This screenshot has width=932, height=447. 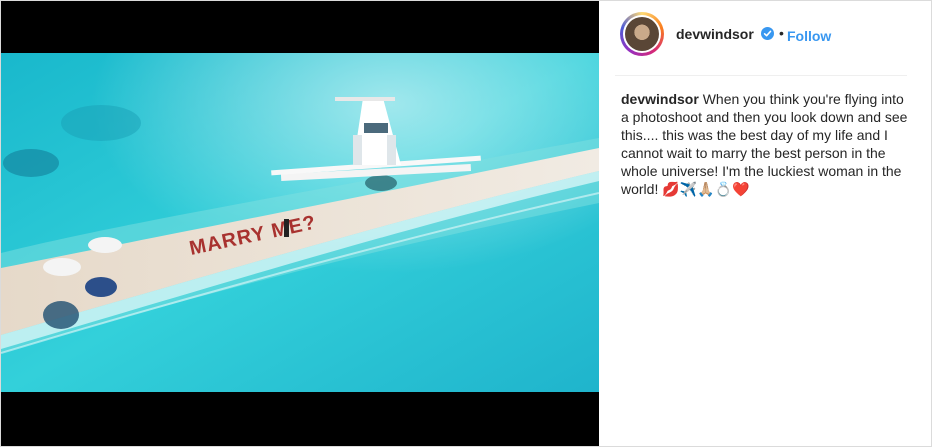 What do you see at coordinates (761, 75) in the screenshot?
I see `header-divider` at bounding box center [761, 75].